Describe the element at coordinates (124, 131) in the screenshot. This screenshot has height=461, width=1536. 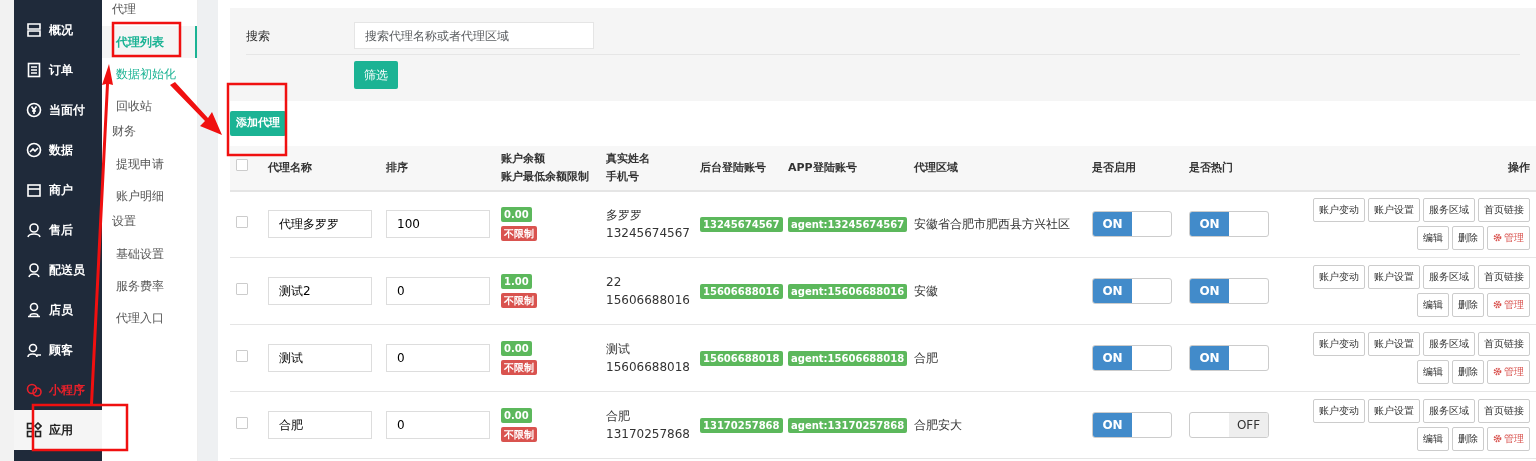
I see `submenu-heading: 财务` at that location.